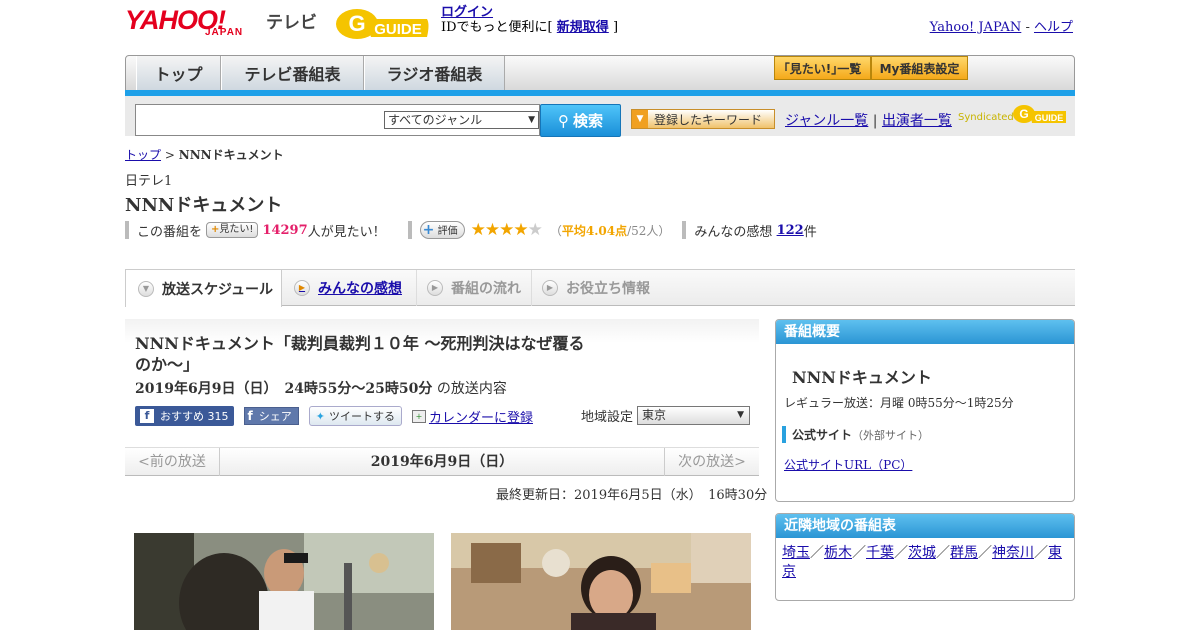 The image size is (1200, 630). Describe the element at coordinates (146, 288) in the screenshot. I see `chevron-down-icon: ▼` at that location.